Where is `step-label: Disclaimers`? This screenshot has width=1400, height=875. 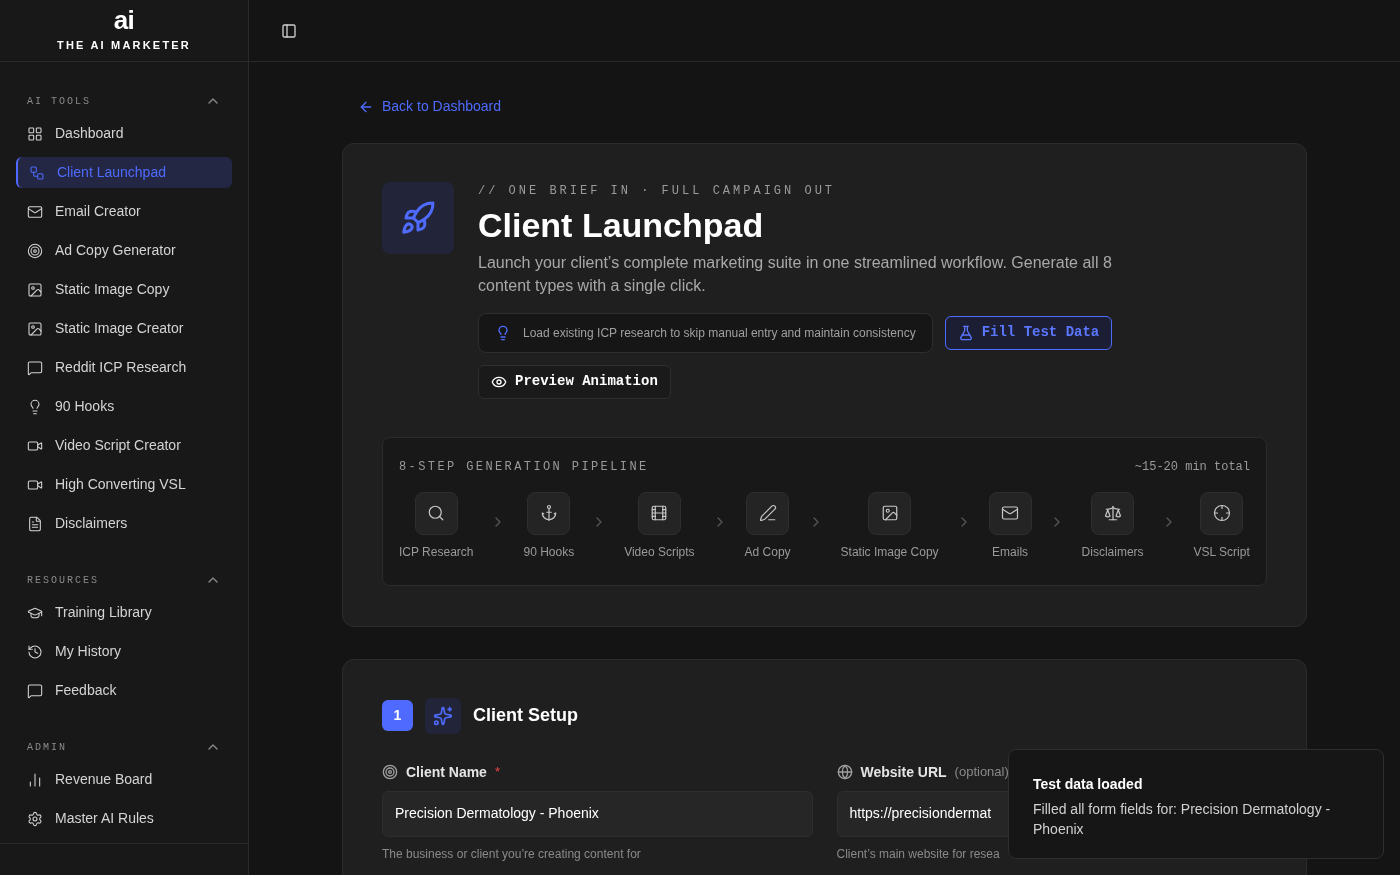
step-label: Disclaimers is located at coordinates (1112, 552).